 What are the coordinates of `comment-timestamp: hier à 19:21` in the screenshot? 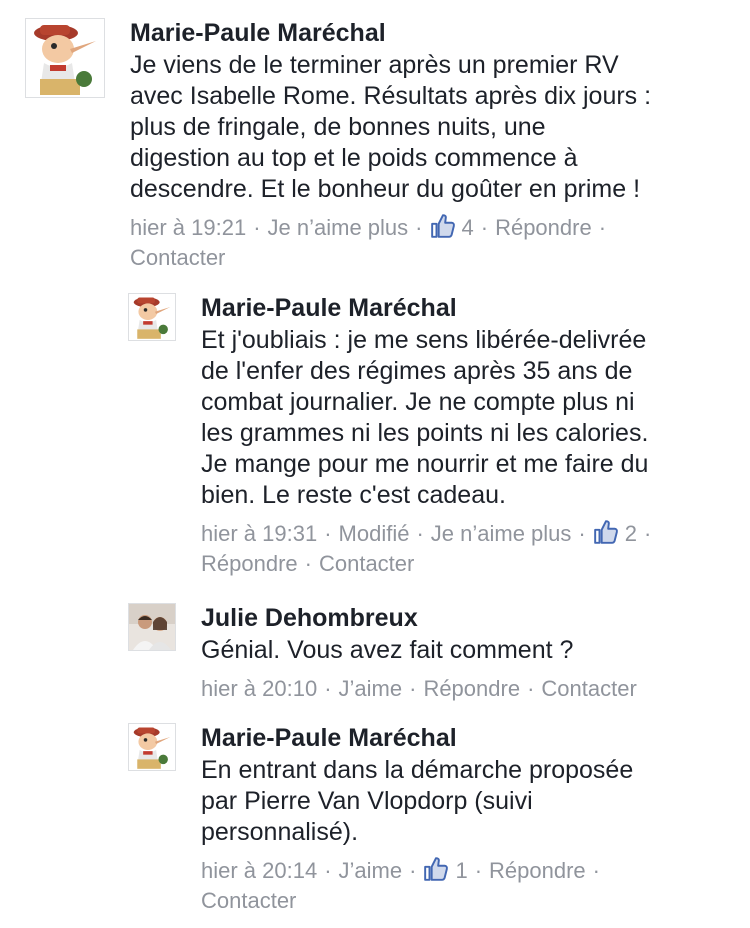 It's located at (188, 227).